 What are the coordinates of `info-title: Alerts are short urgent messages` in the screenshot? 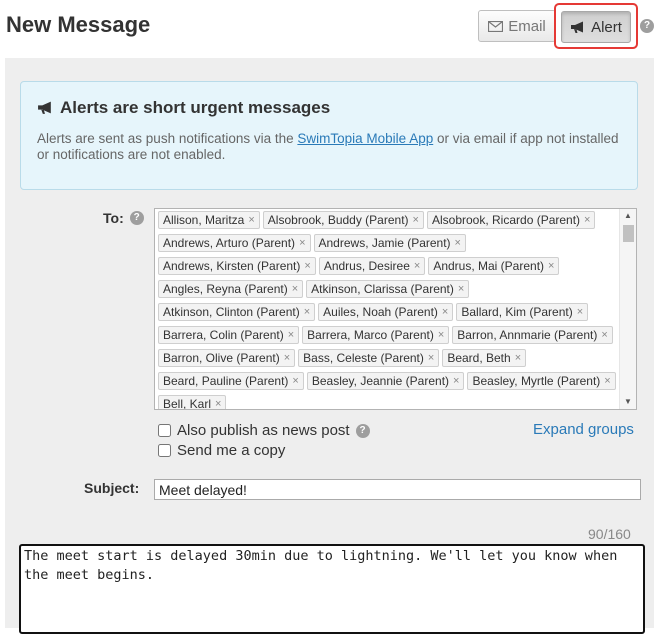 It's located at (183, 108).